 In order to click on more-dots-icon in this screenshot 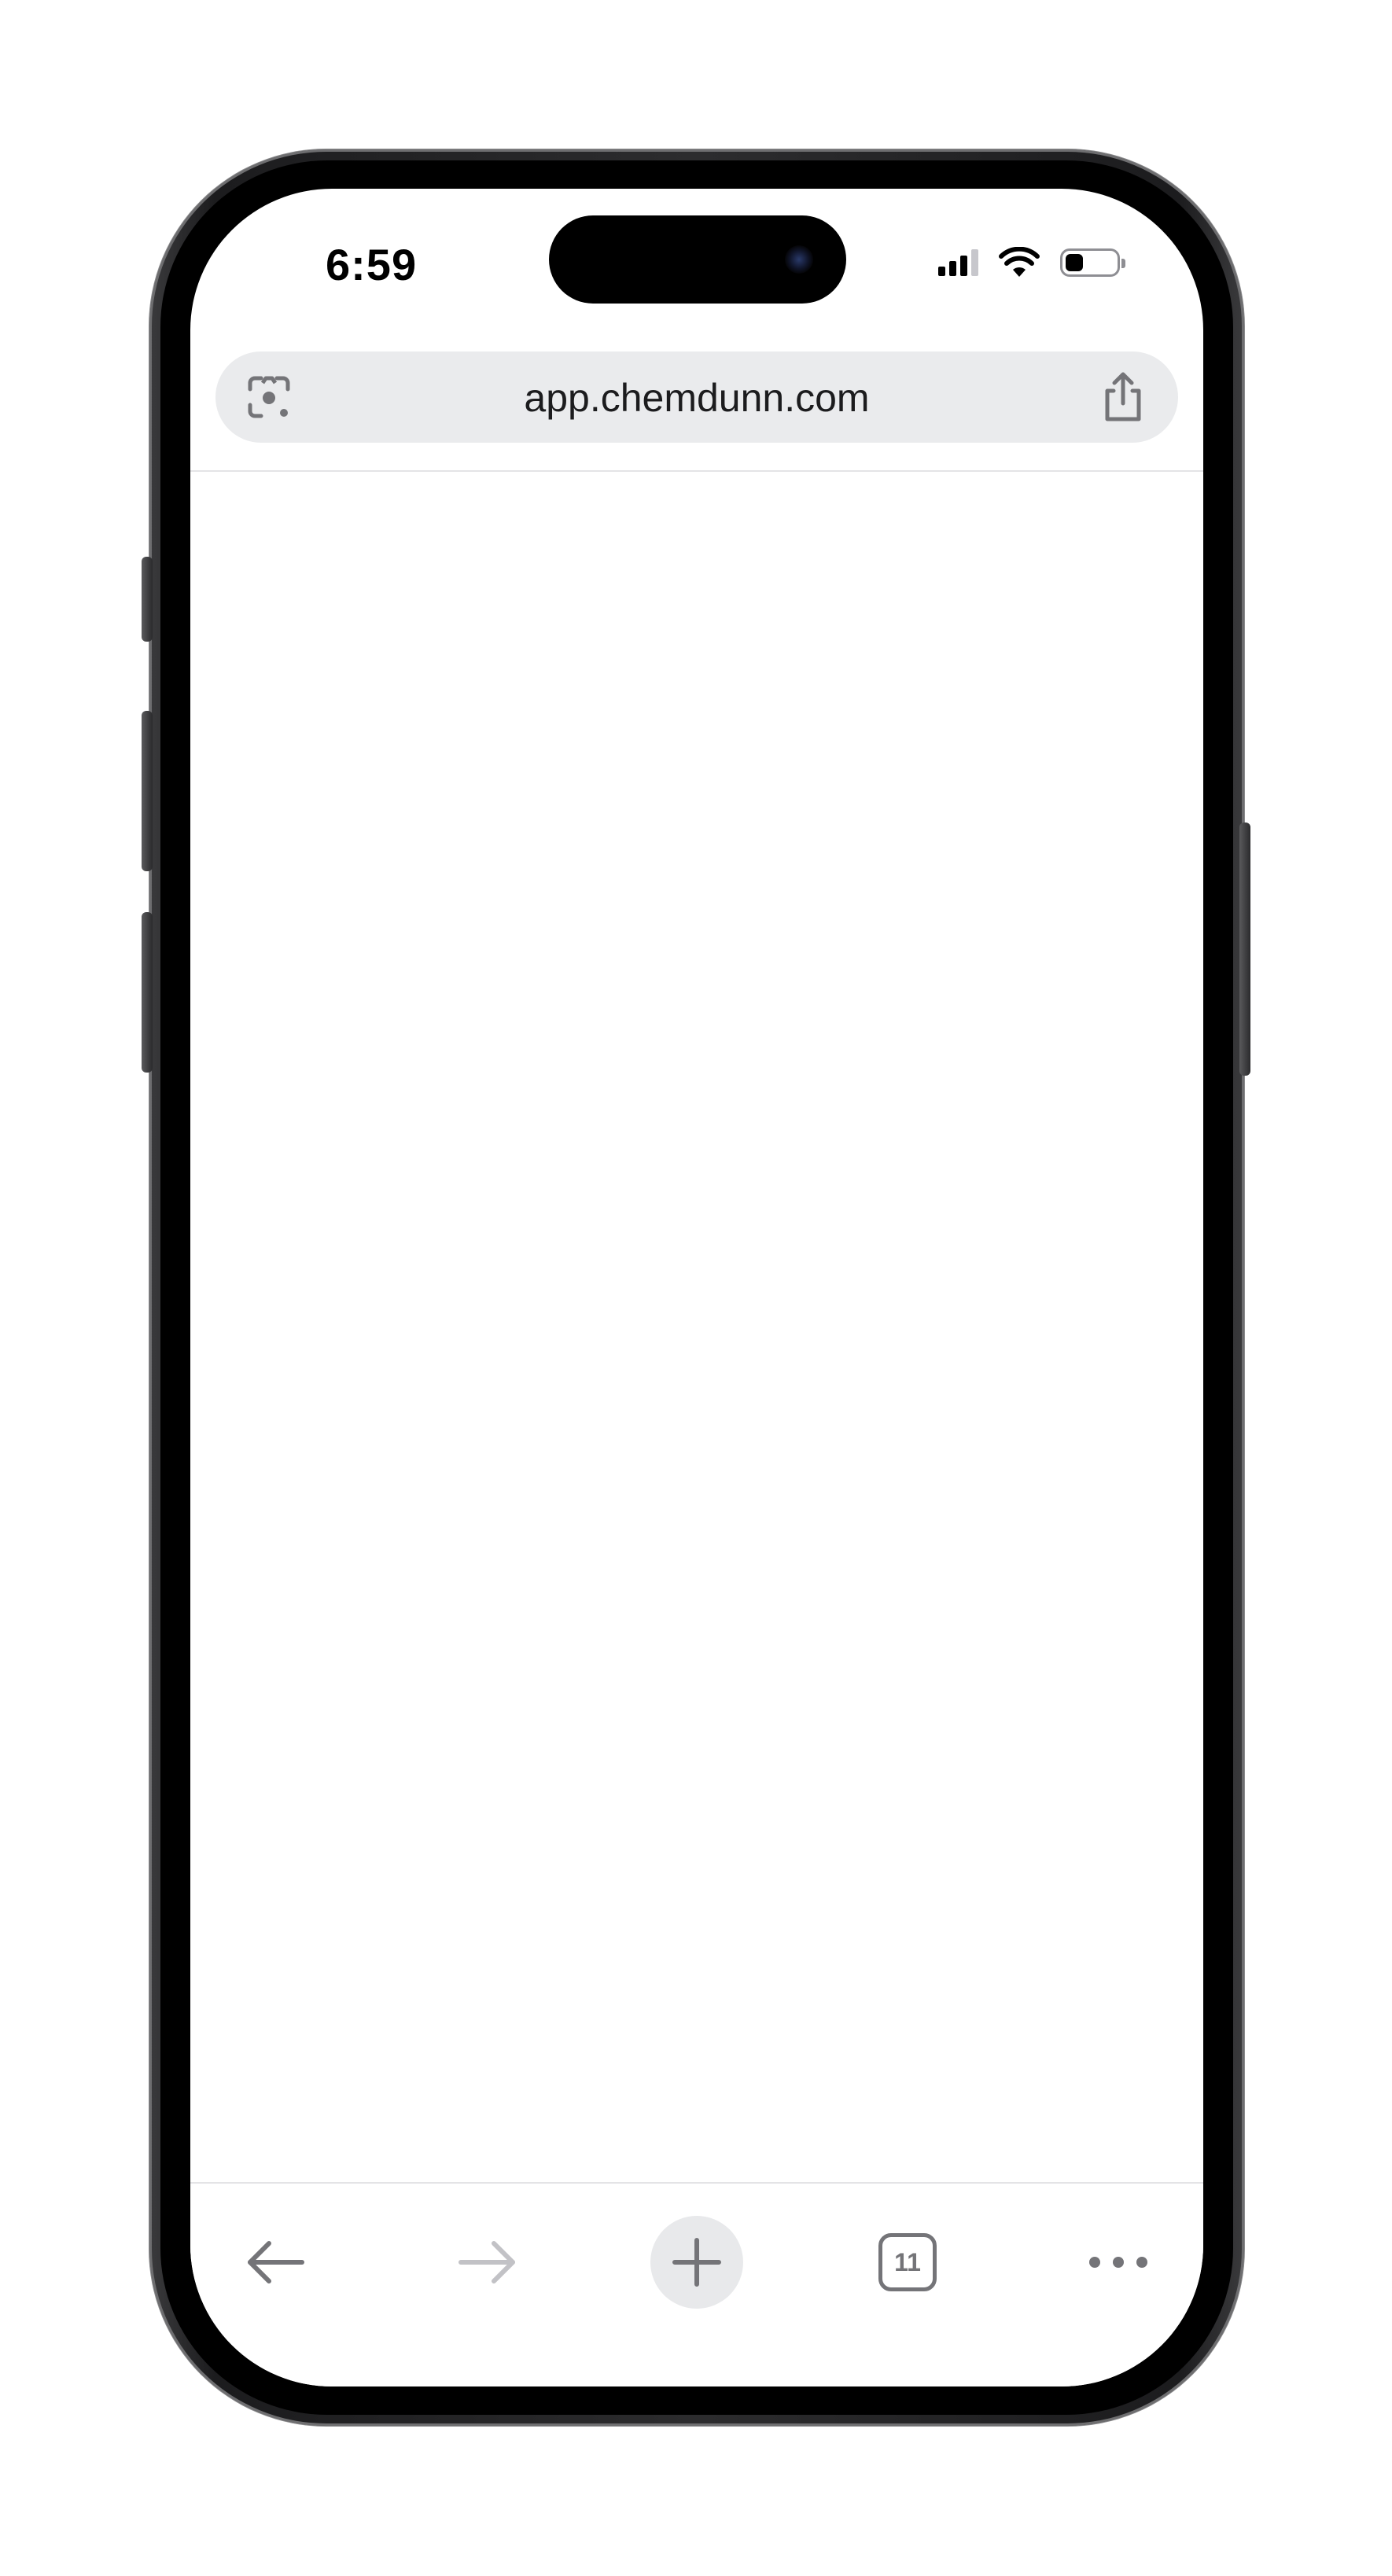, I will do `click(1118, 2262)`.